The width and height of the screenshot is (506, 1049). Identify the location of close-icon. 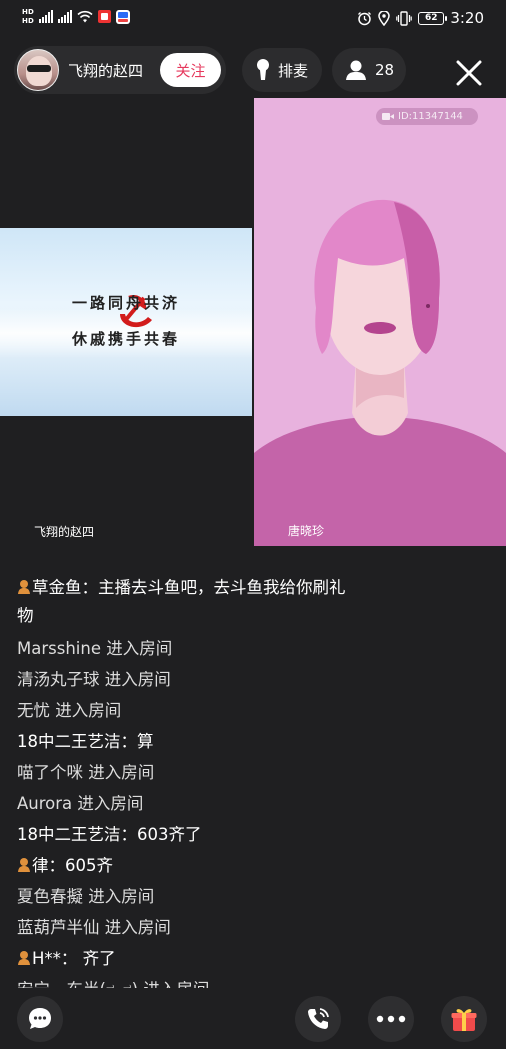
(469, 73).